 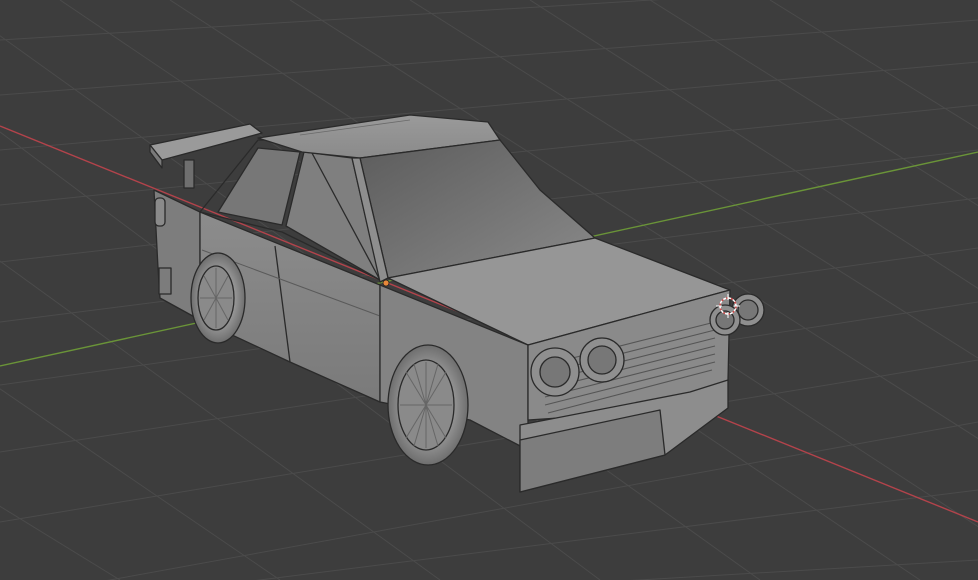 What do you see at coordinates (428, 405) in the screenshot?
I see `front-wheel` at bounding box center [428, 405].